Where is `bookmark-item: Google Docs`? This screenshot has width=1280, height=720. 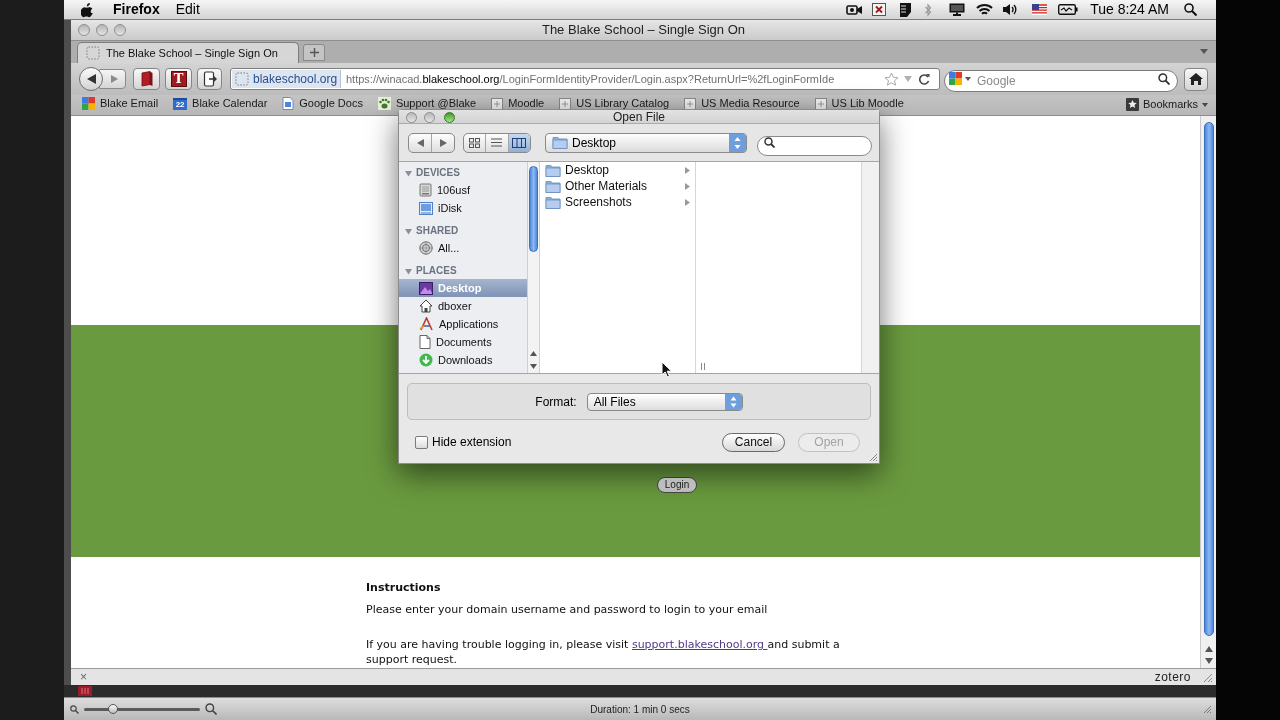
bookmark-item: Google Docs is located at coordinates (322, 103).